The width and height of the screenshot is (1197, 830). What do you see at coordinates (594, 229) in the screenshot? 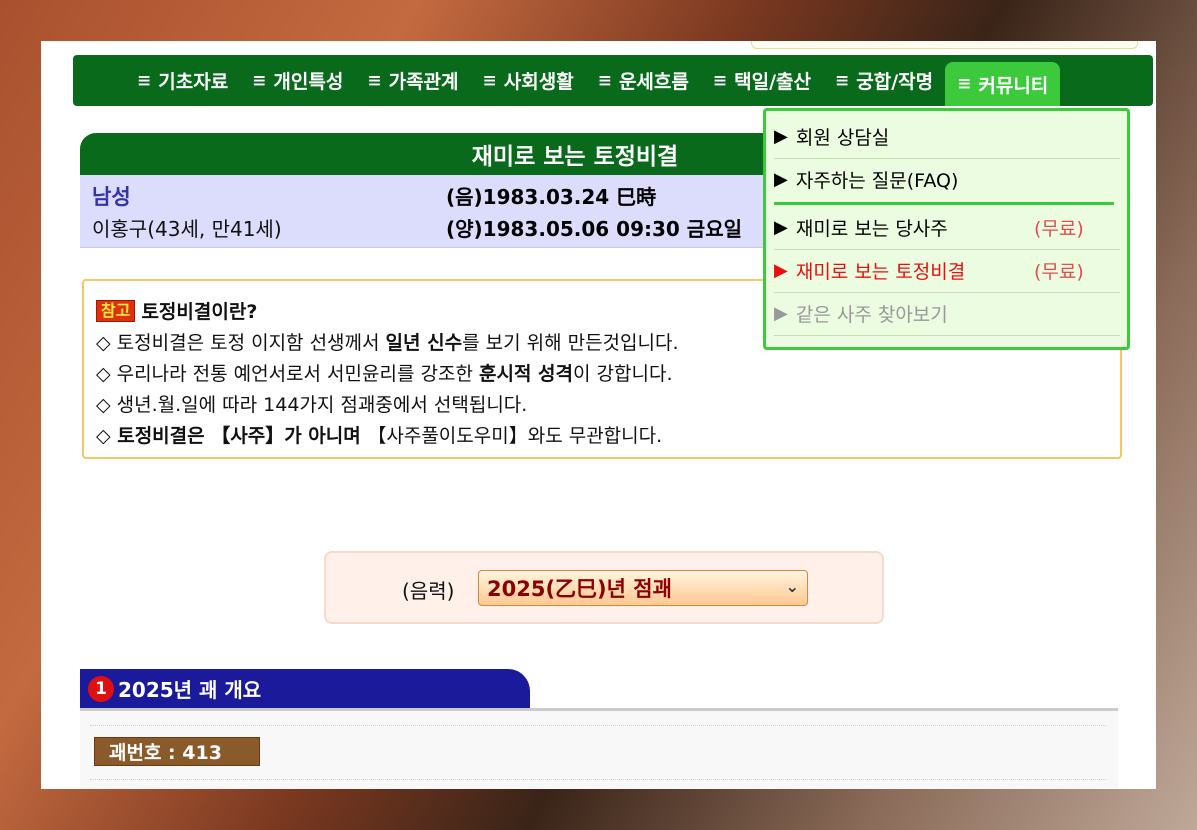
I see `profile-solar-date: (양)1983.05.06 09:30 금요일` at bounding box center [594, 229].